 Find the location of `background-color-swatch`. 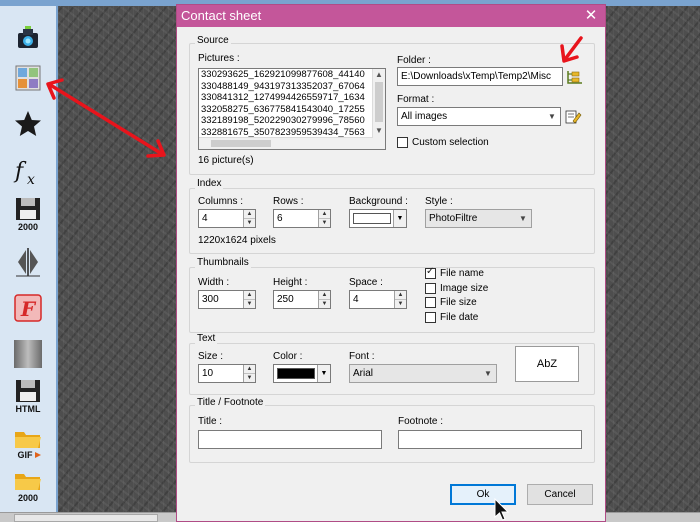

background-color-swatch is located at coordinates (372, 218).